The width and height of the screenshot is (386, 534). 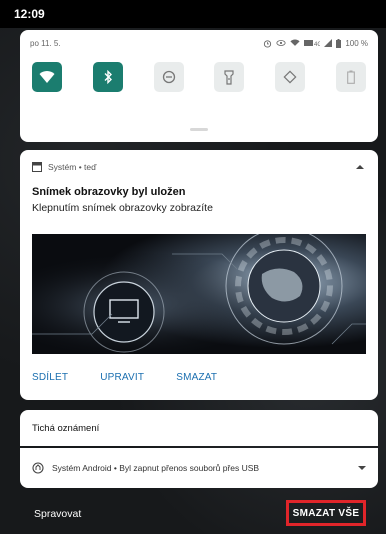 I want to click on share-button: SDÍLET, so click(x=50, y=377).